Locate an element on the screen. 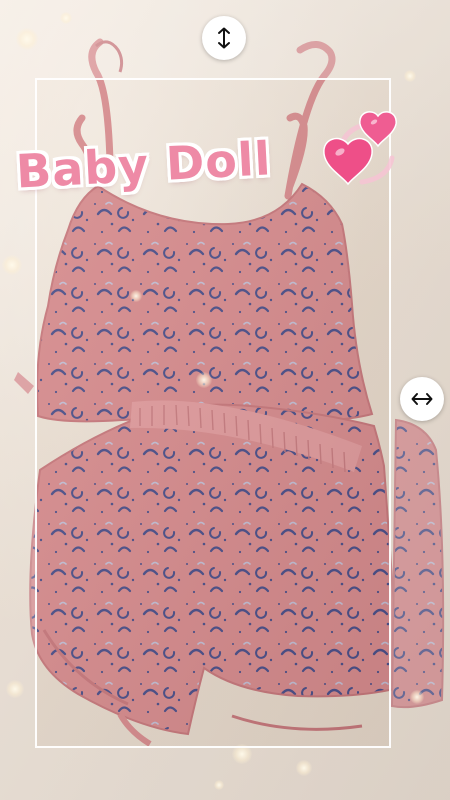 This screenshot has height=800, width=450. horizontal-arrows-icon is located at coordinates (422, 399).